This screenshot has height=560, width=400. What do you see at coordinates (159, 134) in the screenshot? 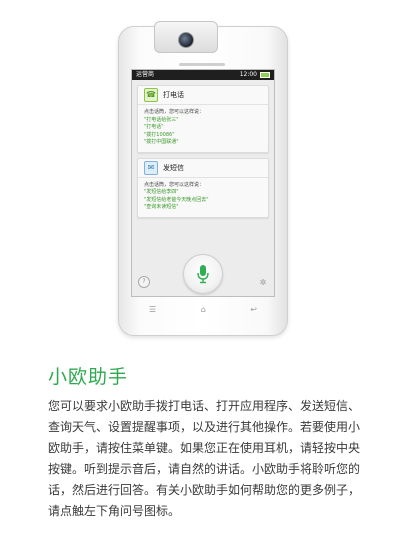
I see `example-phrase: "拨打10086"` at bounding box center [159, 134].